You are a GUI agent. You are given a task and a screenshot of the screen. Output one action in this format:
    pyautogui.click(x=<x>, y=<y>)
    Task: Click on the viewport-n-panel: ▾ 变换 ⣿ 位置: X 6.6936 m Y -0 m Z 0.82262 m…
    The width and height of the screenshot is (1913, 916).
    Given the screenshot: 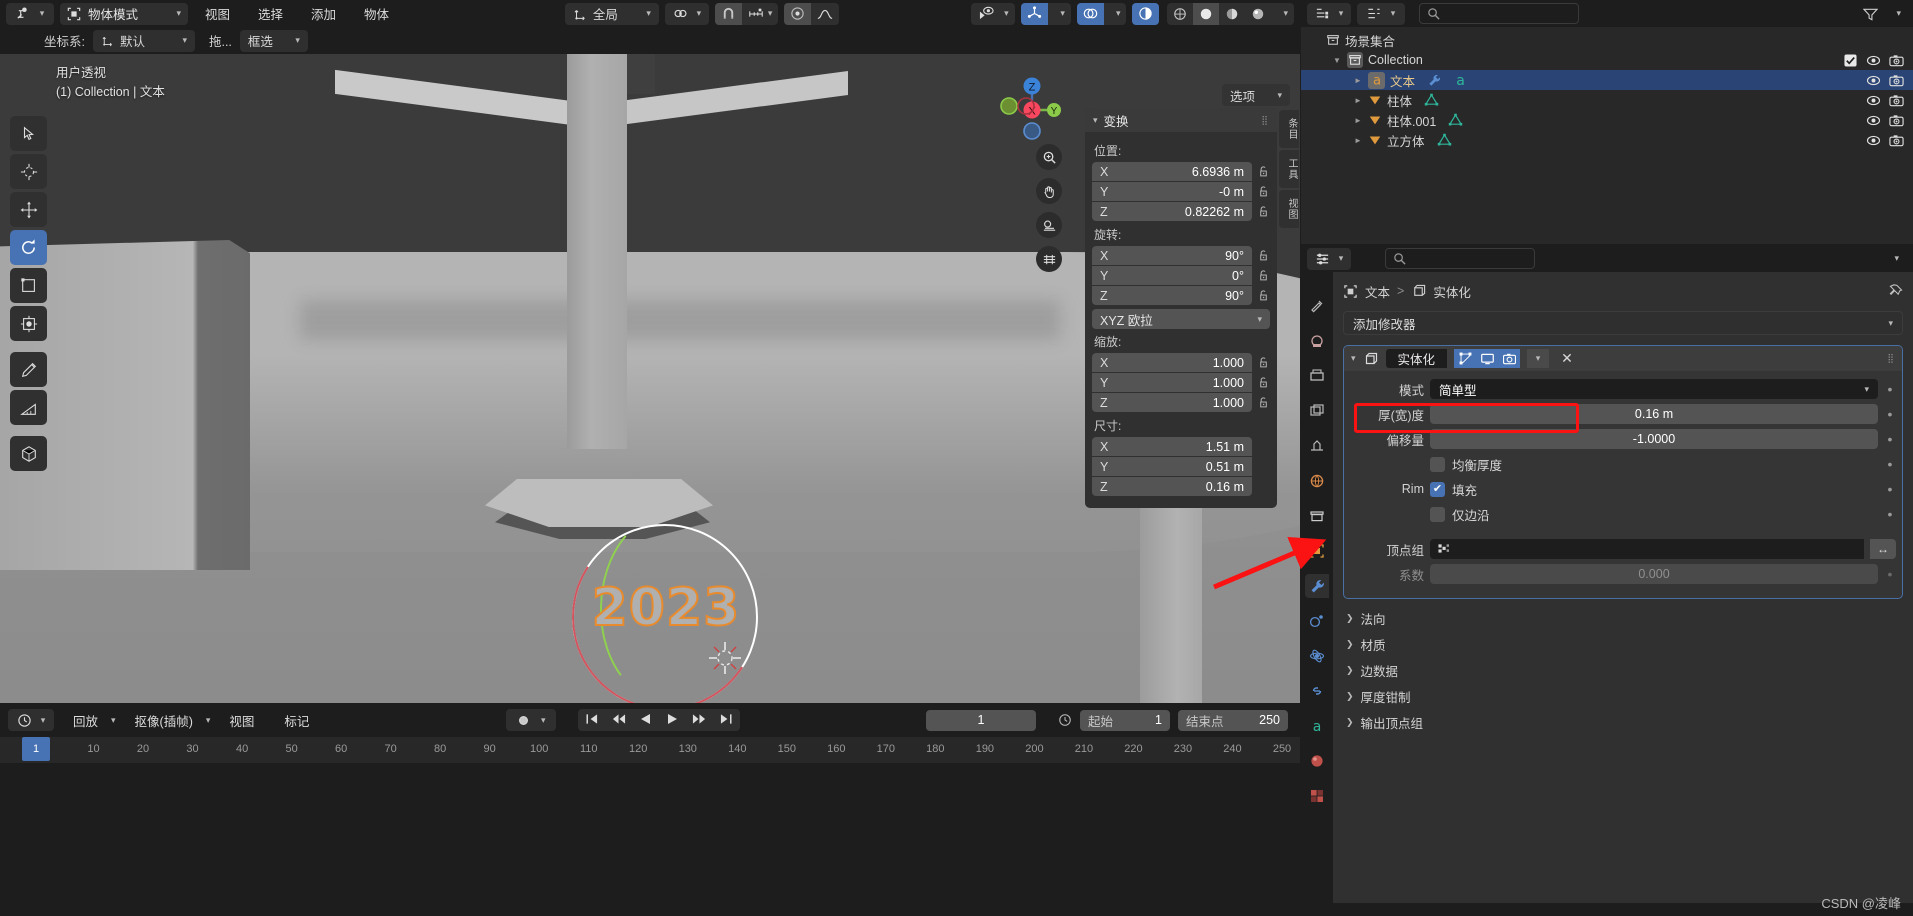 What is the action you would take?
    pyautogui.click(x=1181, y=308)
    